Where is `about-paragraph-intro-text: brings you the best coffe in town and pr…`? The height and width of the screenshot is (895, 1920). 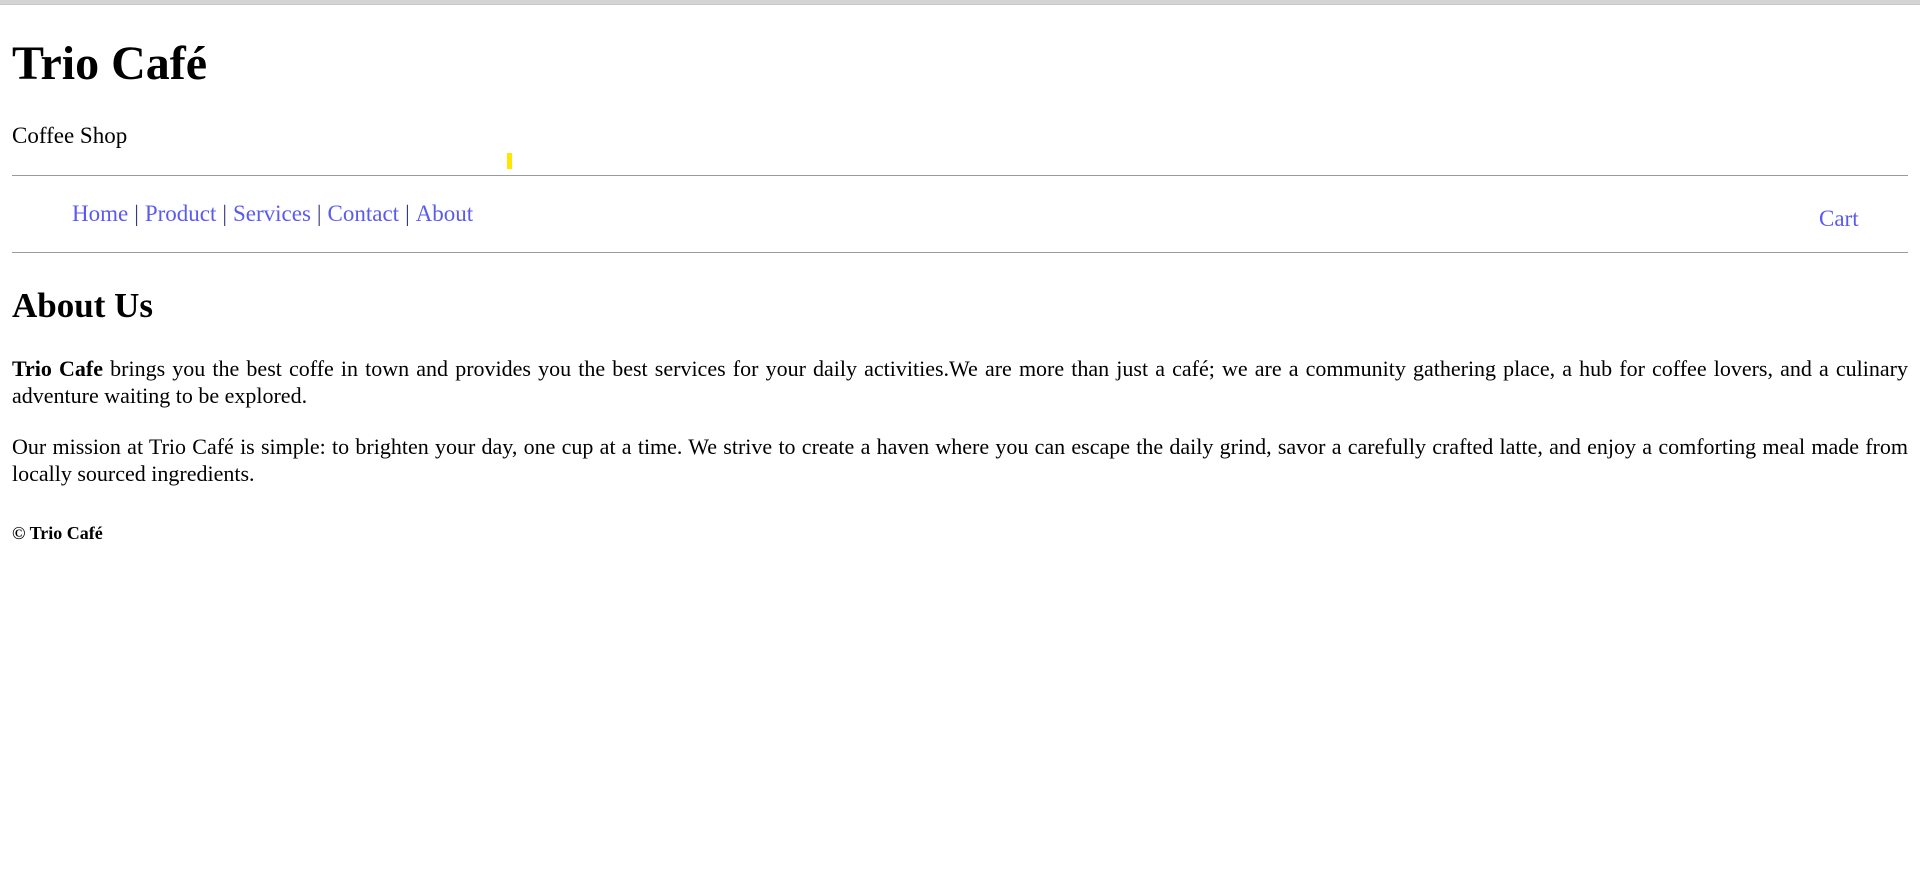 about-paragraph-intro-text: brings you the best coffe in town and pr… is located at coordinates (960, 382).